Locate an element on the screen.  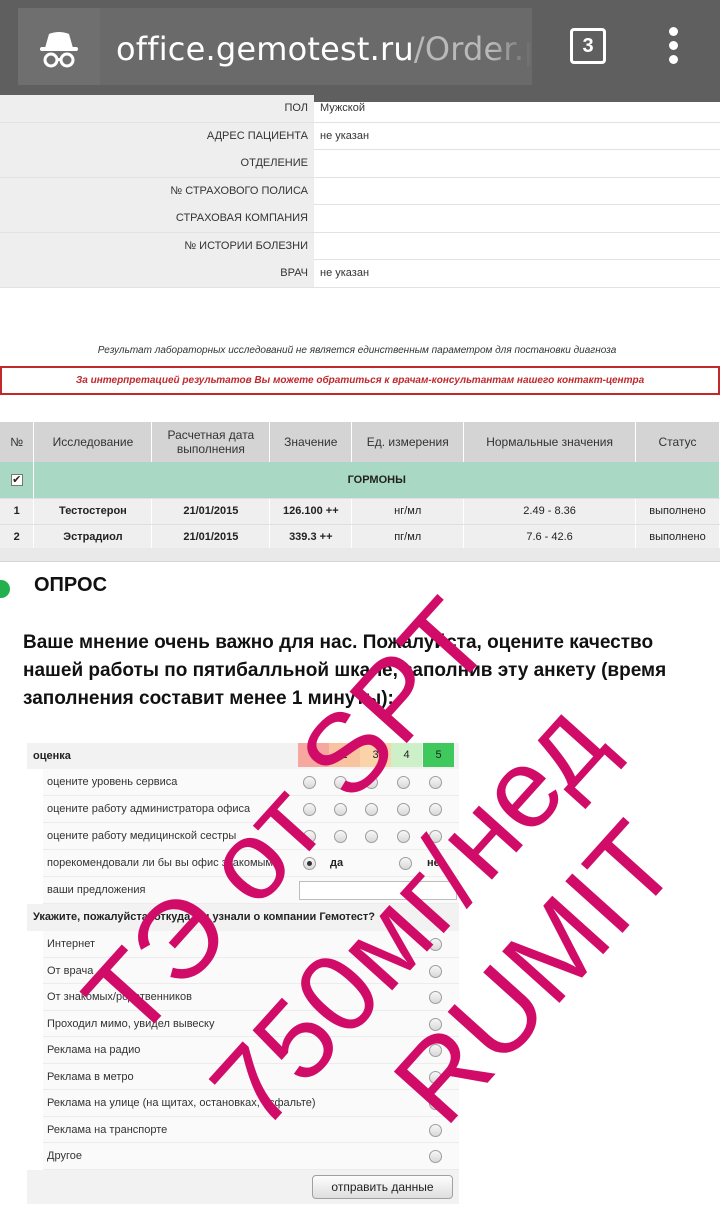
rating-question-row: оцените уровень сервиса is located at coordinates (251, 782).